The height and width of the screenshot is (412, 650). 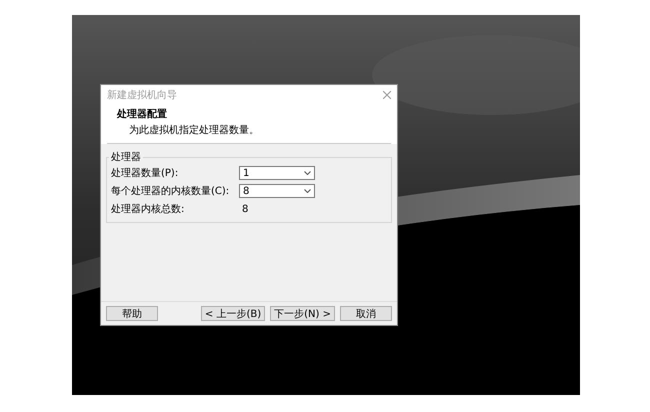 I want to click on wizard-button: 取消, so click(x=366, y=313).